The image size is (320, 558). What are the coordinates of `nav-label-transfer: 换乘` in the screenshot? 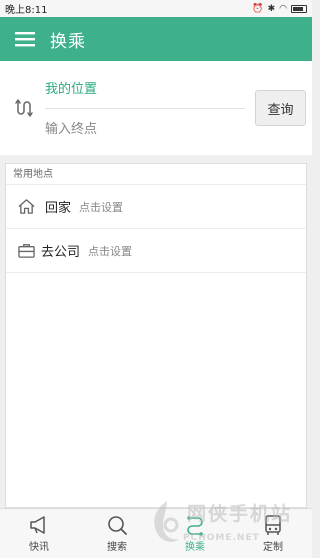 It's located at (195, 547).